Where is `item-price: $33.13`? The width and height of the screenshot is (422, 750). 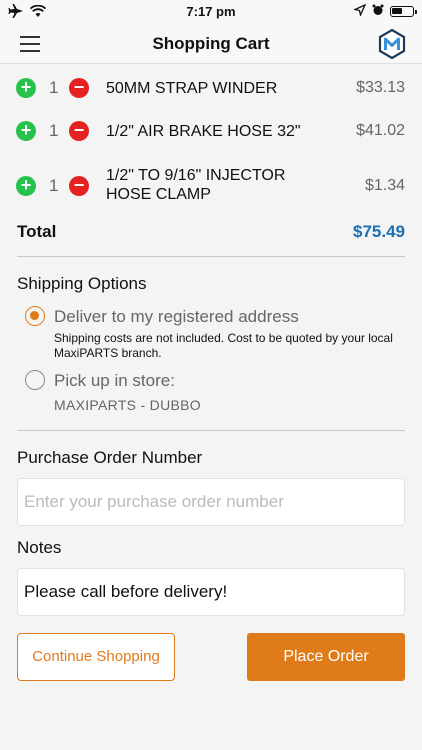 item-price: $33.13 is located at coordinates (380, 87).